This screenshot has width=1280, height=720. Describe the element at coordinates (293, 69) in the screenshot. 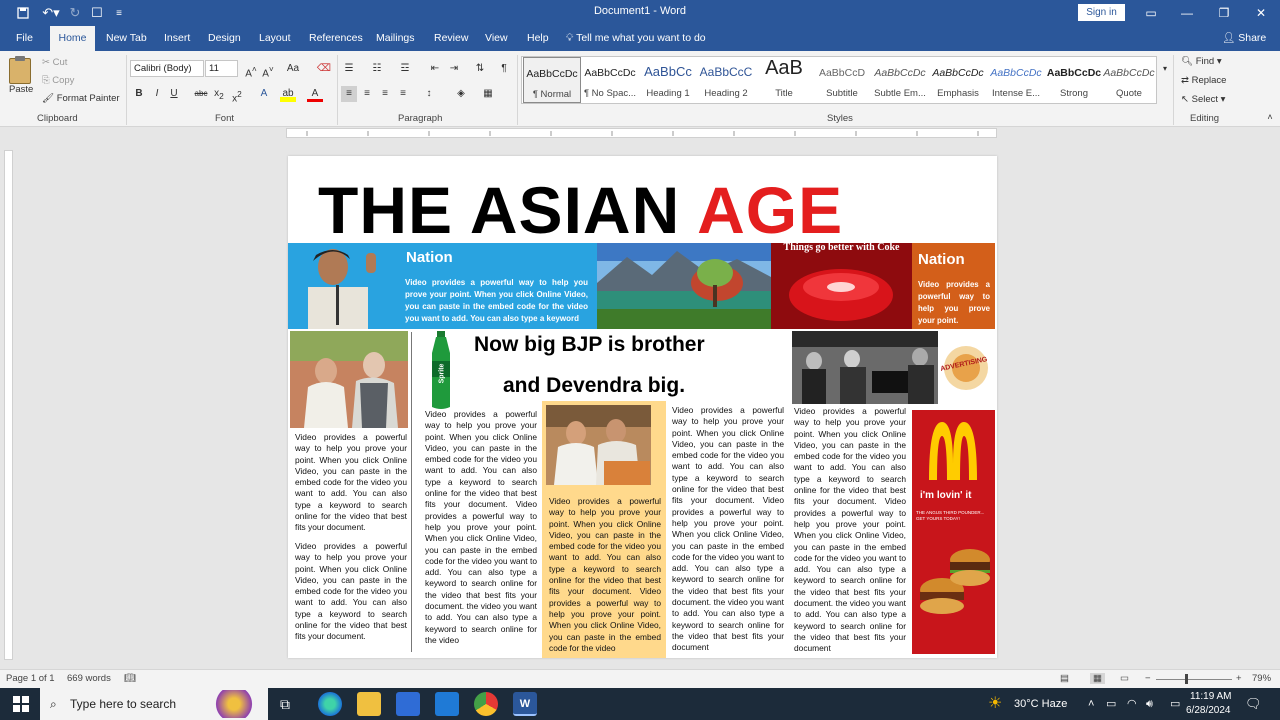

I see `change-case-button: Aa` at that location.